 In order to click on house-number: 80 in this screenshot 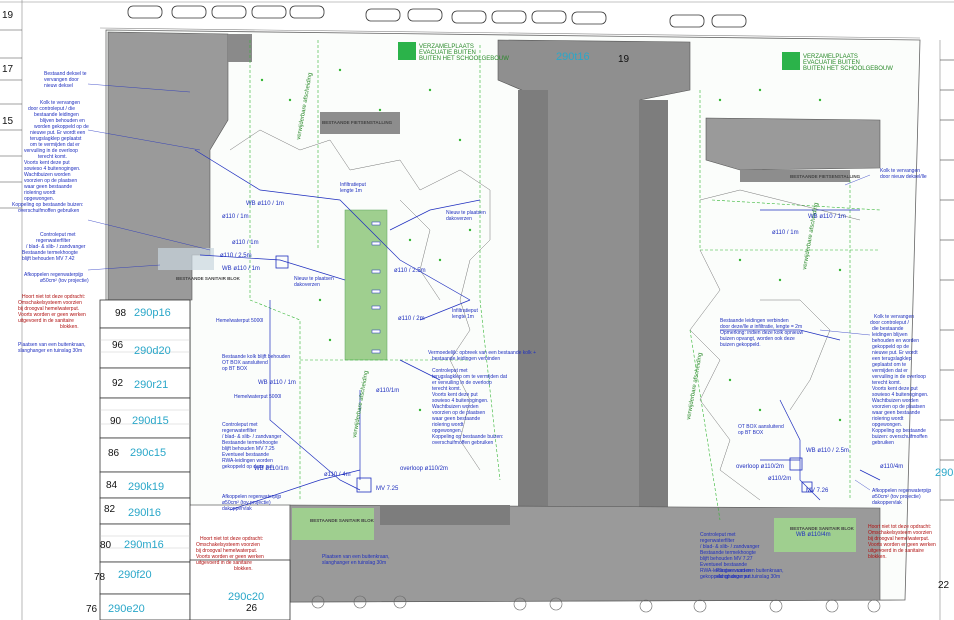, I will do `click(106, 545)`.